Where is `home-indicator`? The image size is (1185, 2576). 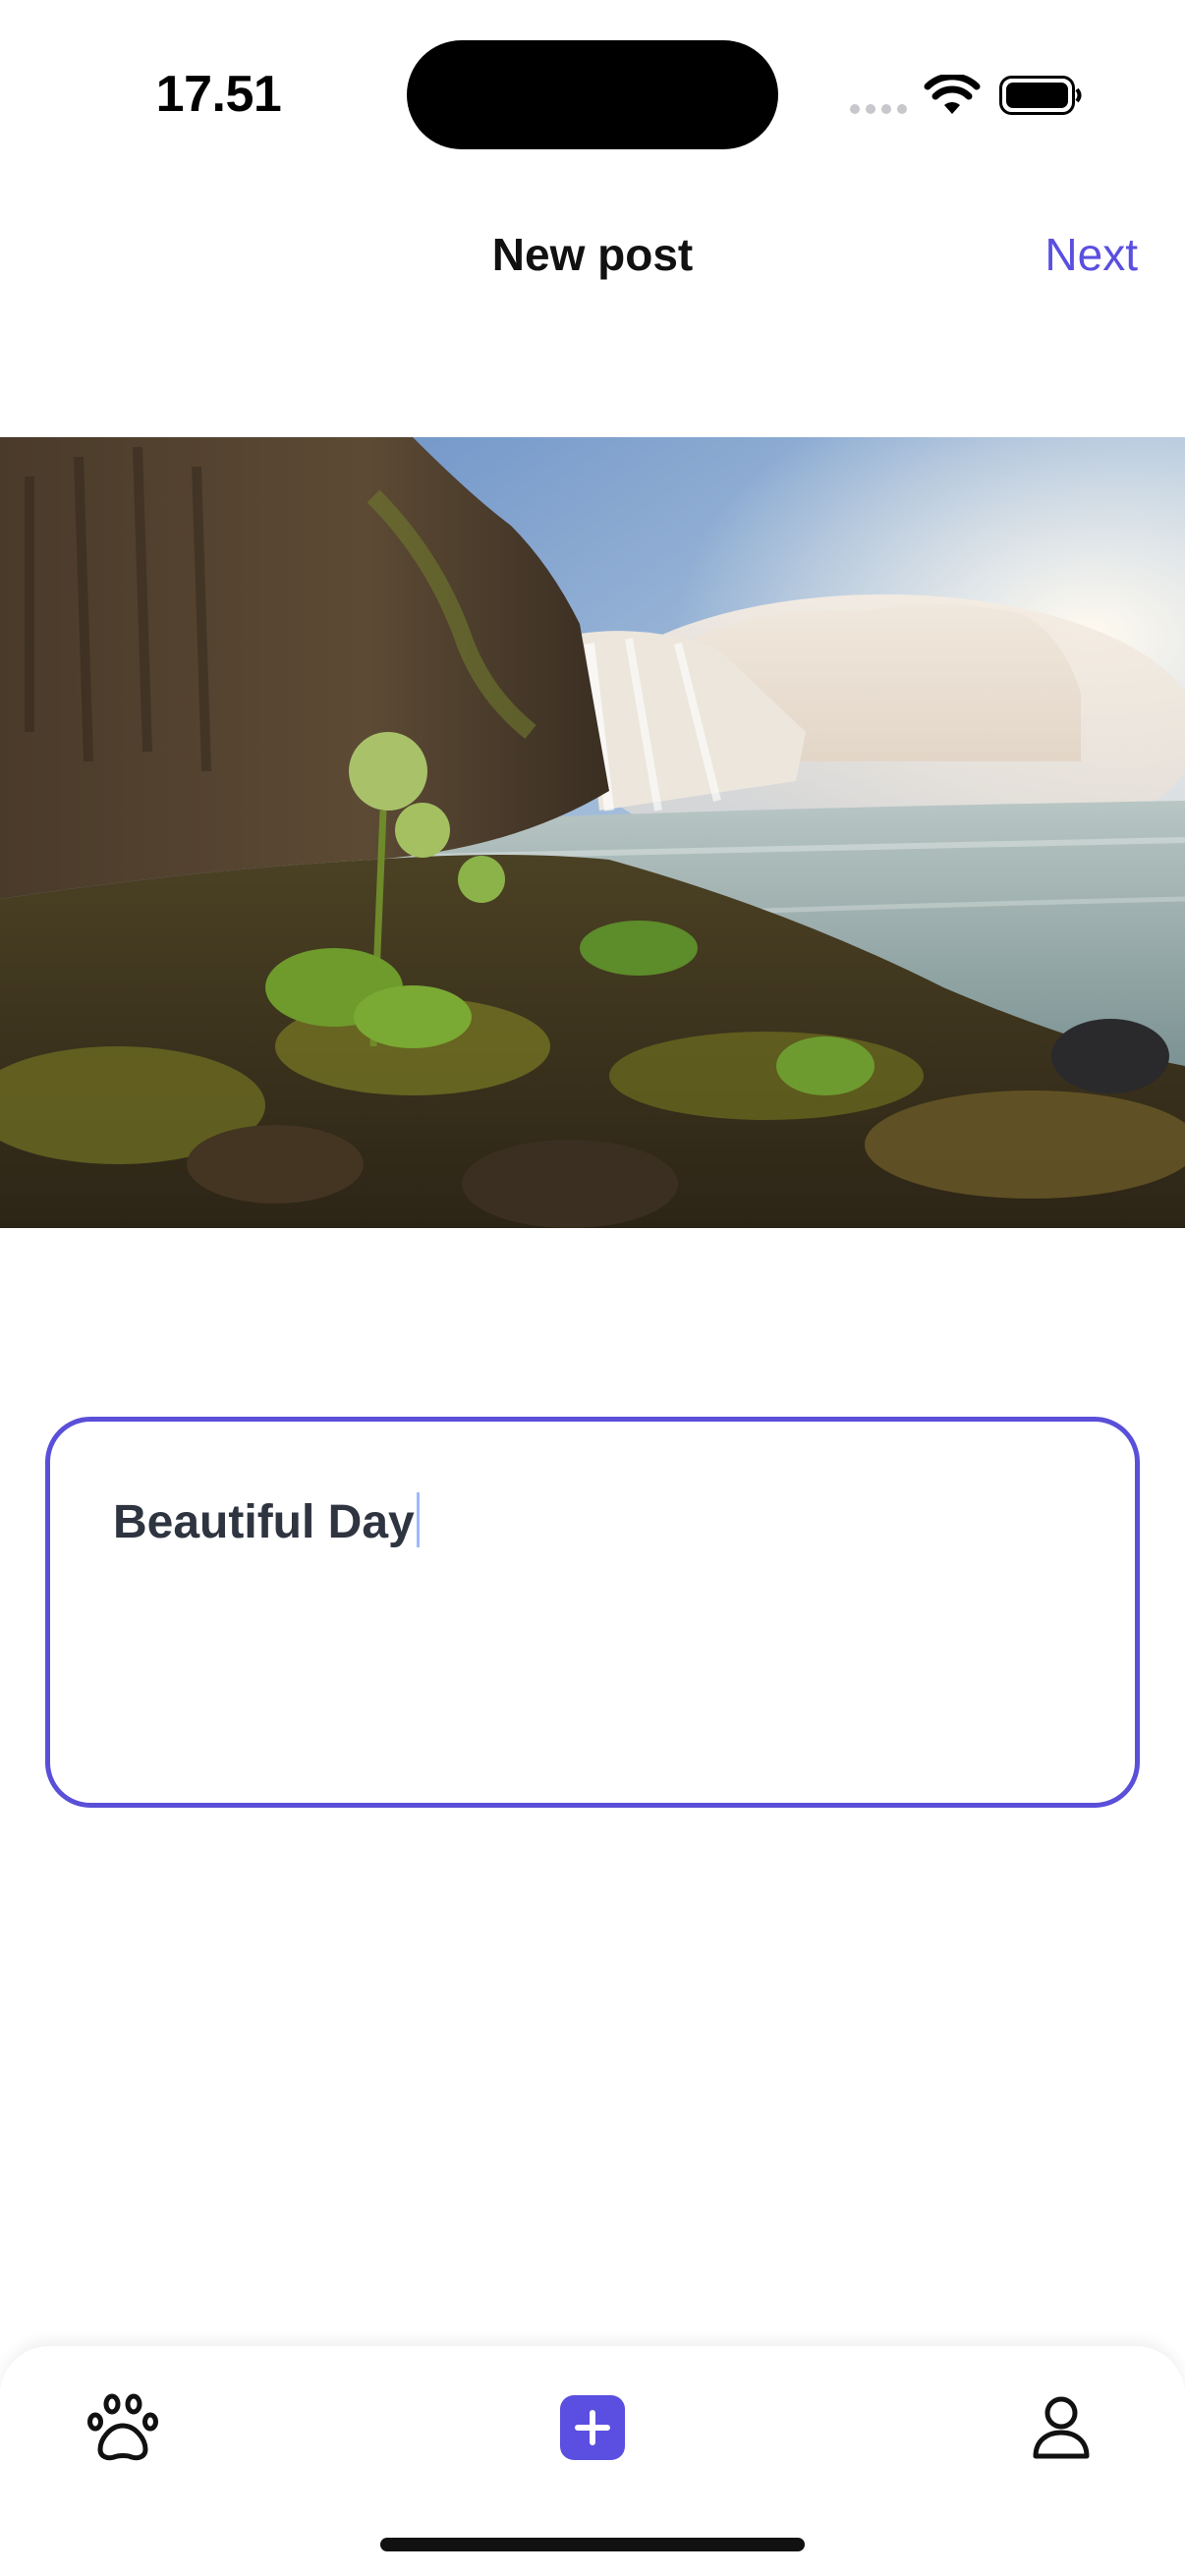 home-indicator is located at coordinates (592, 2544).